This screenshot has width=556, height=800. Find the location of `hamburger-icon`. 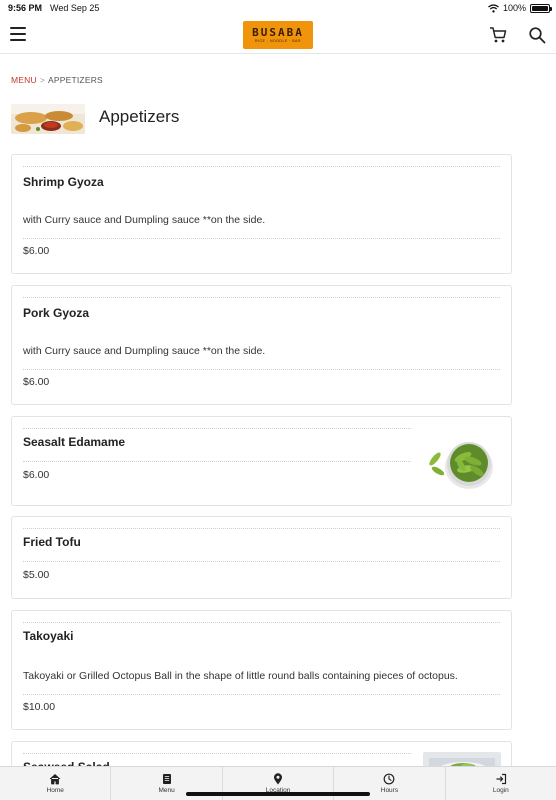

hamburger-icon is located at coordinates (18, 34).